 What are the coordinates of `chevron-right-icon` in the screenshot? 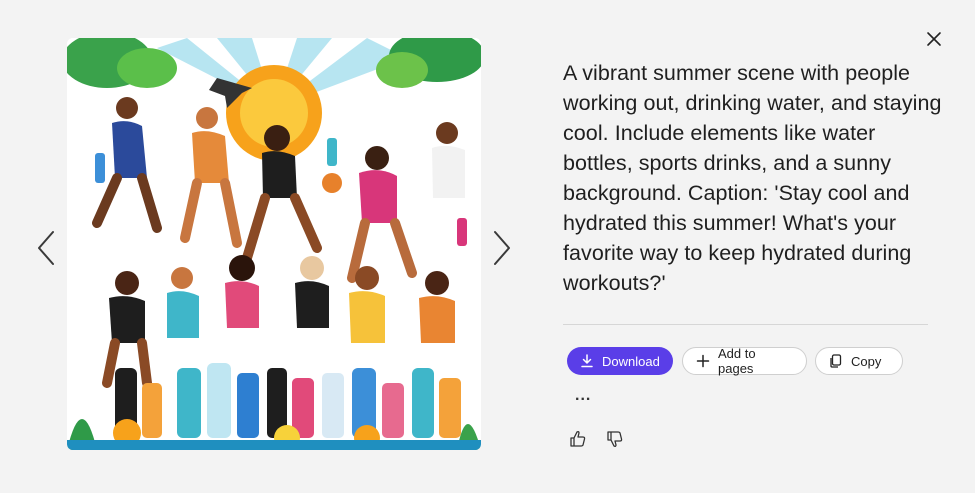 It's located at (502, 248).